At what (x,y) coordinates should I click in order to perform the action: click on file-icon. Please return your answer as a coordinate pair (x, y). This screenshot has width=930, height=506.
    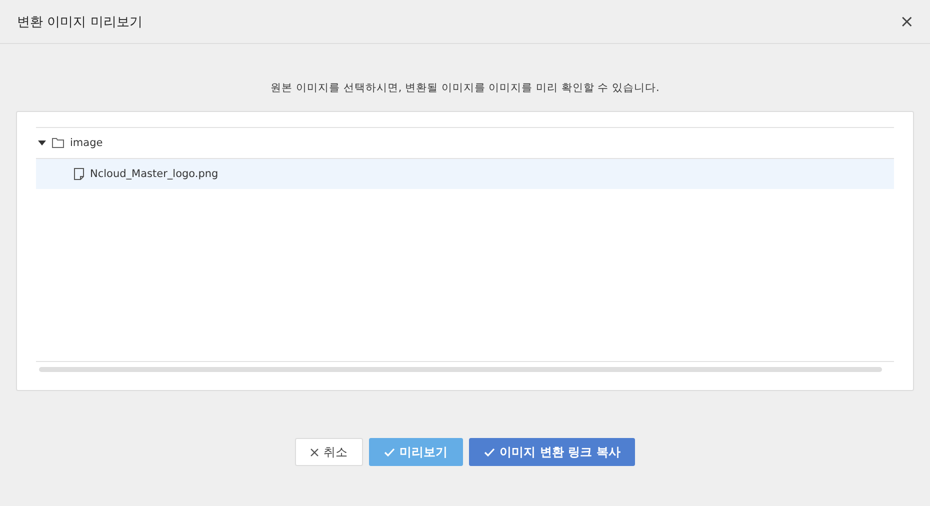
    Looking at the image, I should click on (79, 174).